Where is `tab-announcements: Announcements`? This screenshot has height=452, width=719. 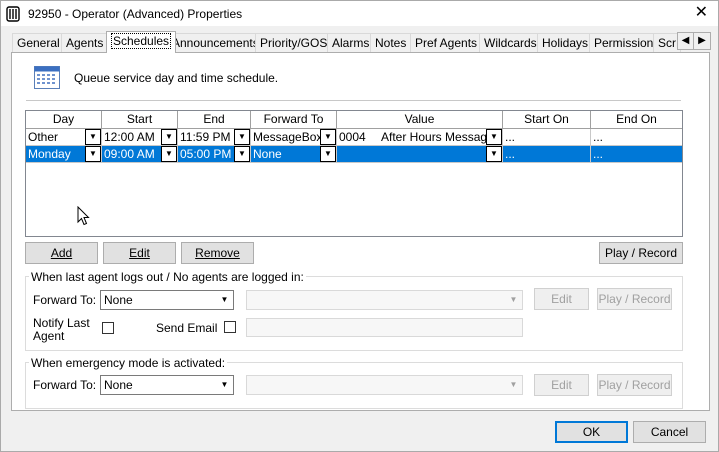
tab-announcements: Announcements is located at coordinates (215, 42).